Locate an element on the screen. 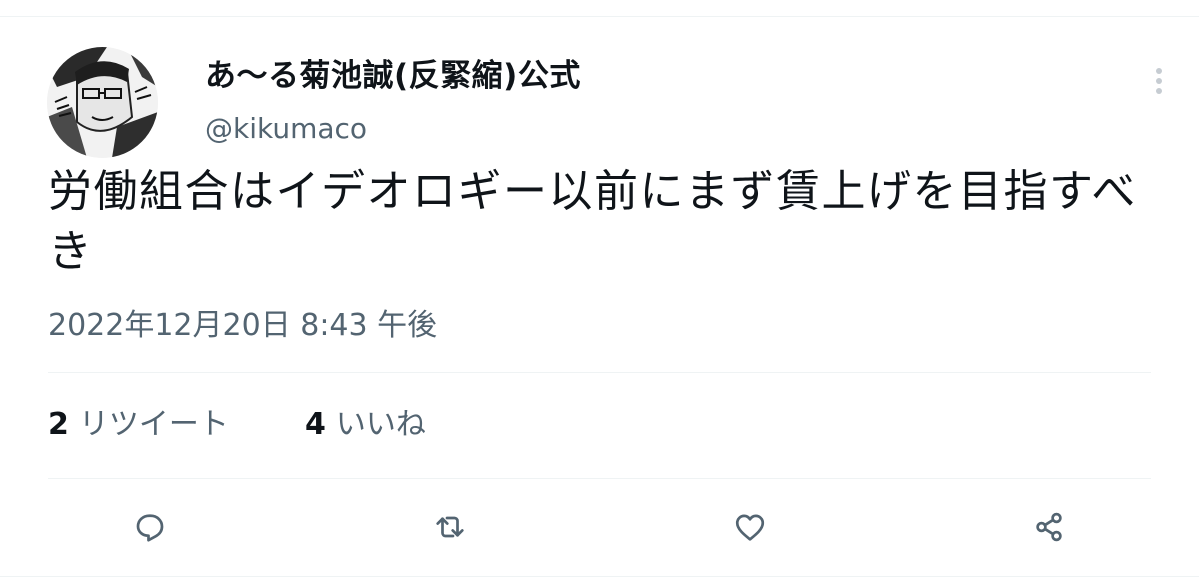 The width and height of the screenshot is (1199, 586). divider-actions-top is located at coordinates (599, 478).